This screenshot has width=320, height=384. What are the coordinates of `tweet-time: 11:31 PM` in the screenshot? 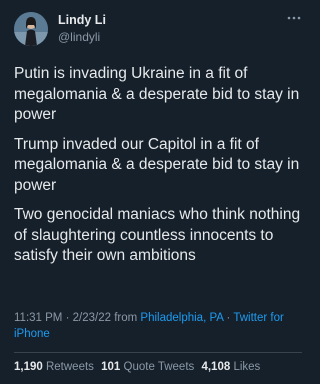 It's located at (38, 318).